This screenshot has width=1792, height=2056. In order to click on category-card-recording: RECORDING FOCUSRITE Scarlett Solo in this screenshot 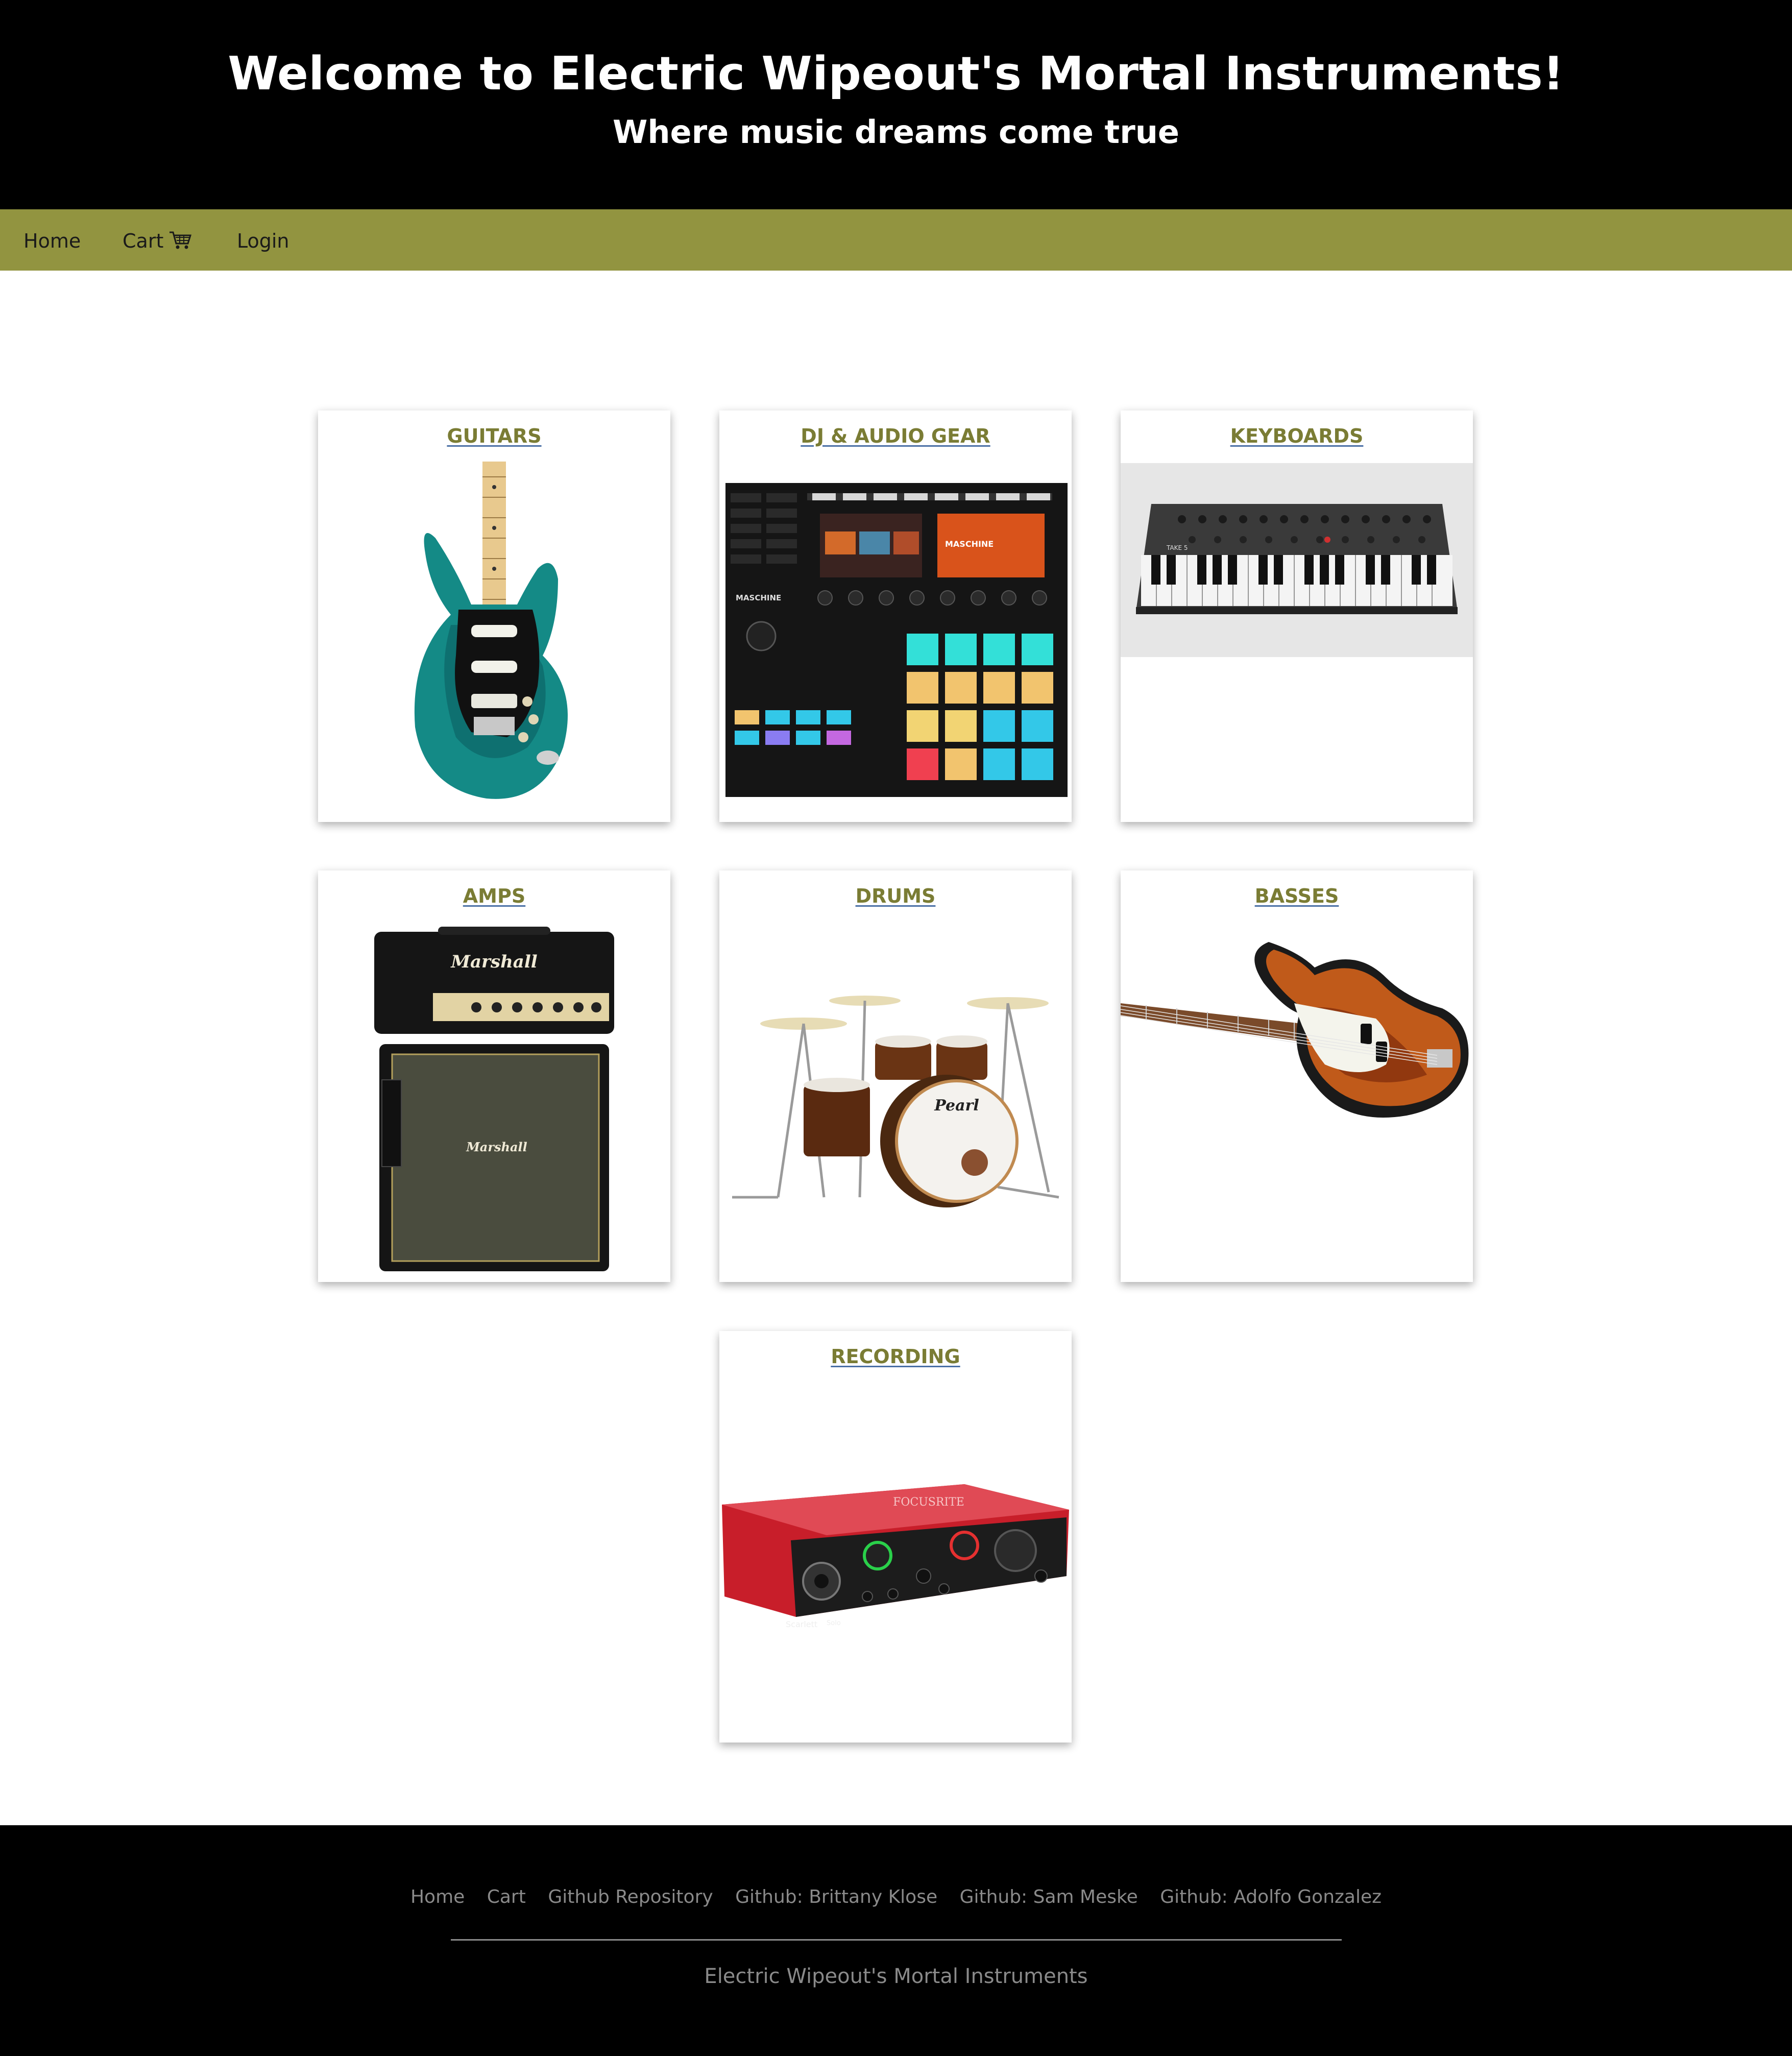, I will do `click(896, 1537)`.